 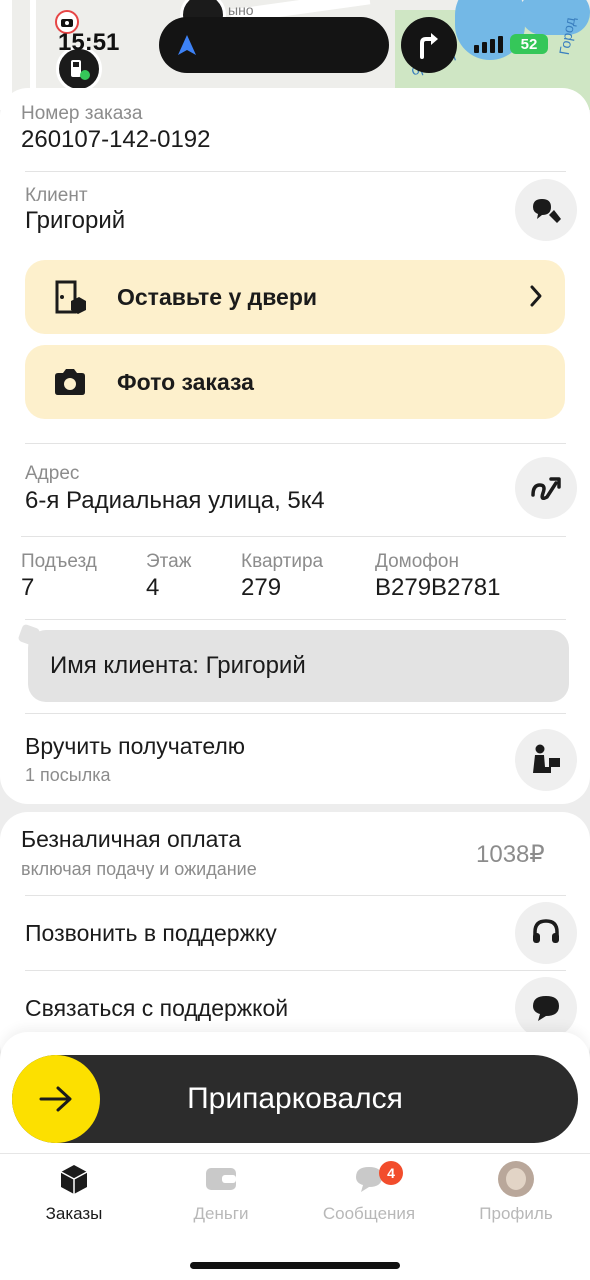 I want to click on door-package-icon, so click(x=70, y=297).